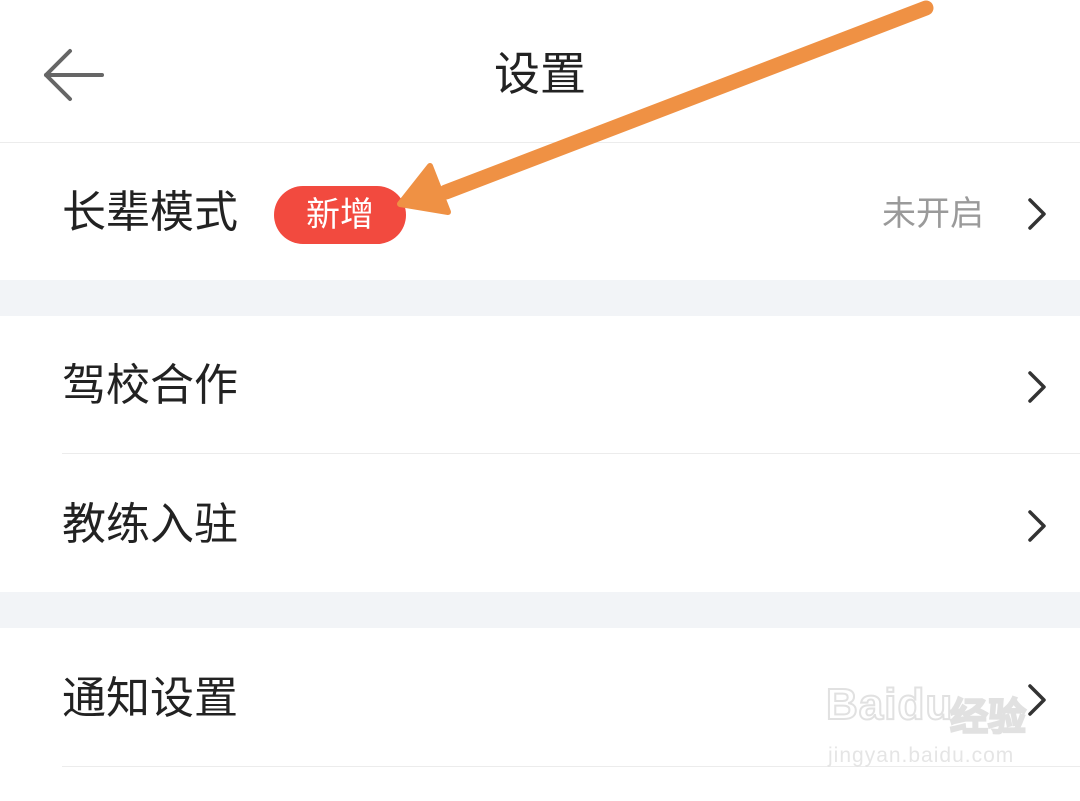 The width and height of the screenshot is (1080, 801). What do you see at coordinates (571, 766) in the screenshot?
I see `row-divider` at bounding box center [571, 766].